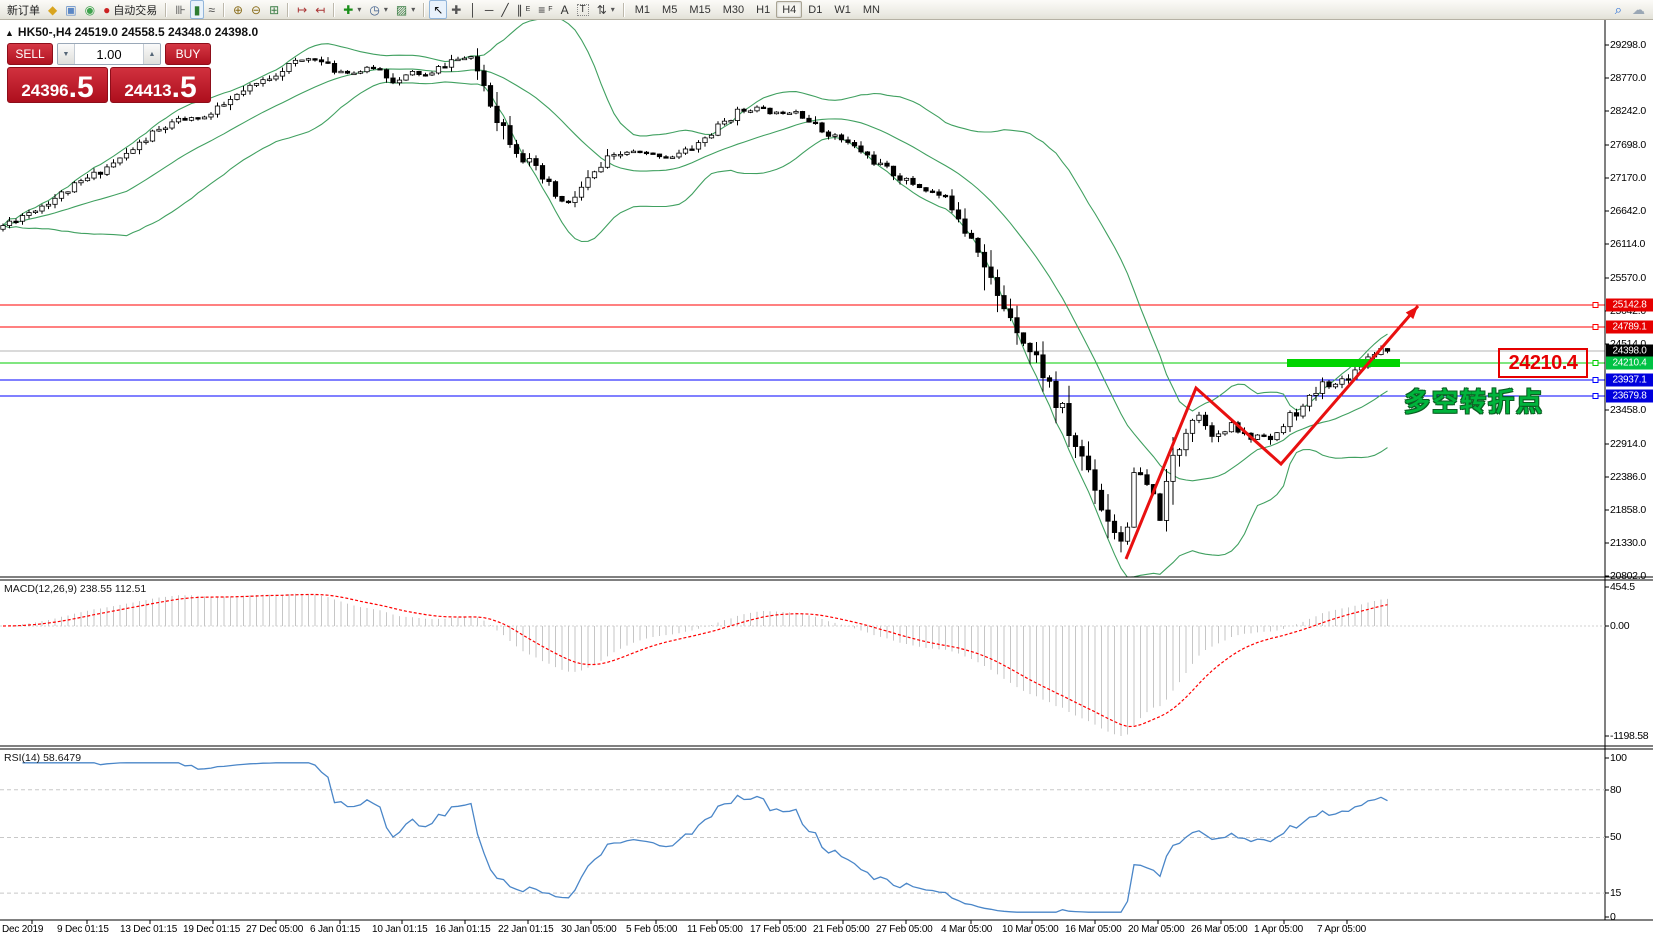 This screenshot has width=1653, height=942. What do you see at coordinates (151, 54) in the screenshot?
I see `volume-increase-button: ▲` at bounding box center [151, 54].